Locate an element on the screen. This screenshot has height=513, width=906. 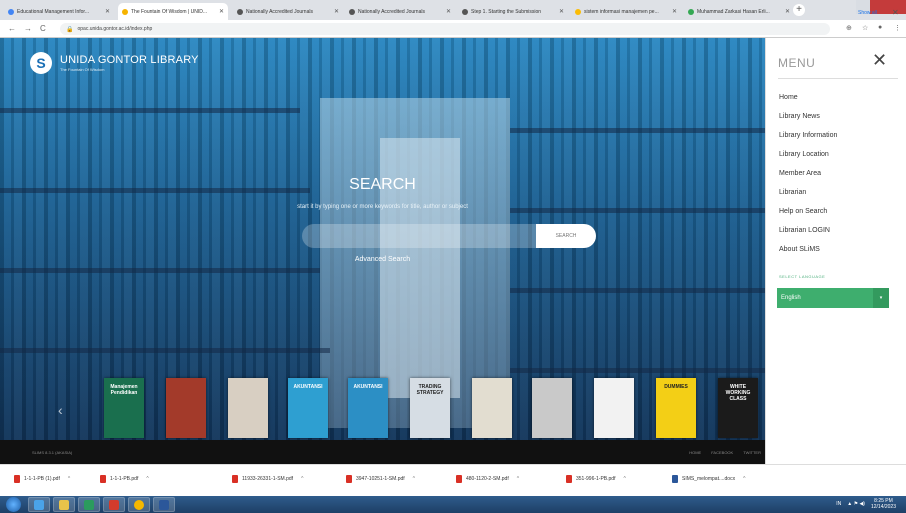
download-item: SIMS_melompat....docx ^ is located at coordinates (708, 479).